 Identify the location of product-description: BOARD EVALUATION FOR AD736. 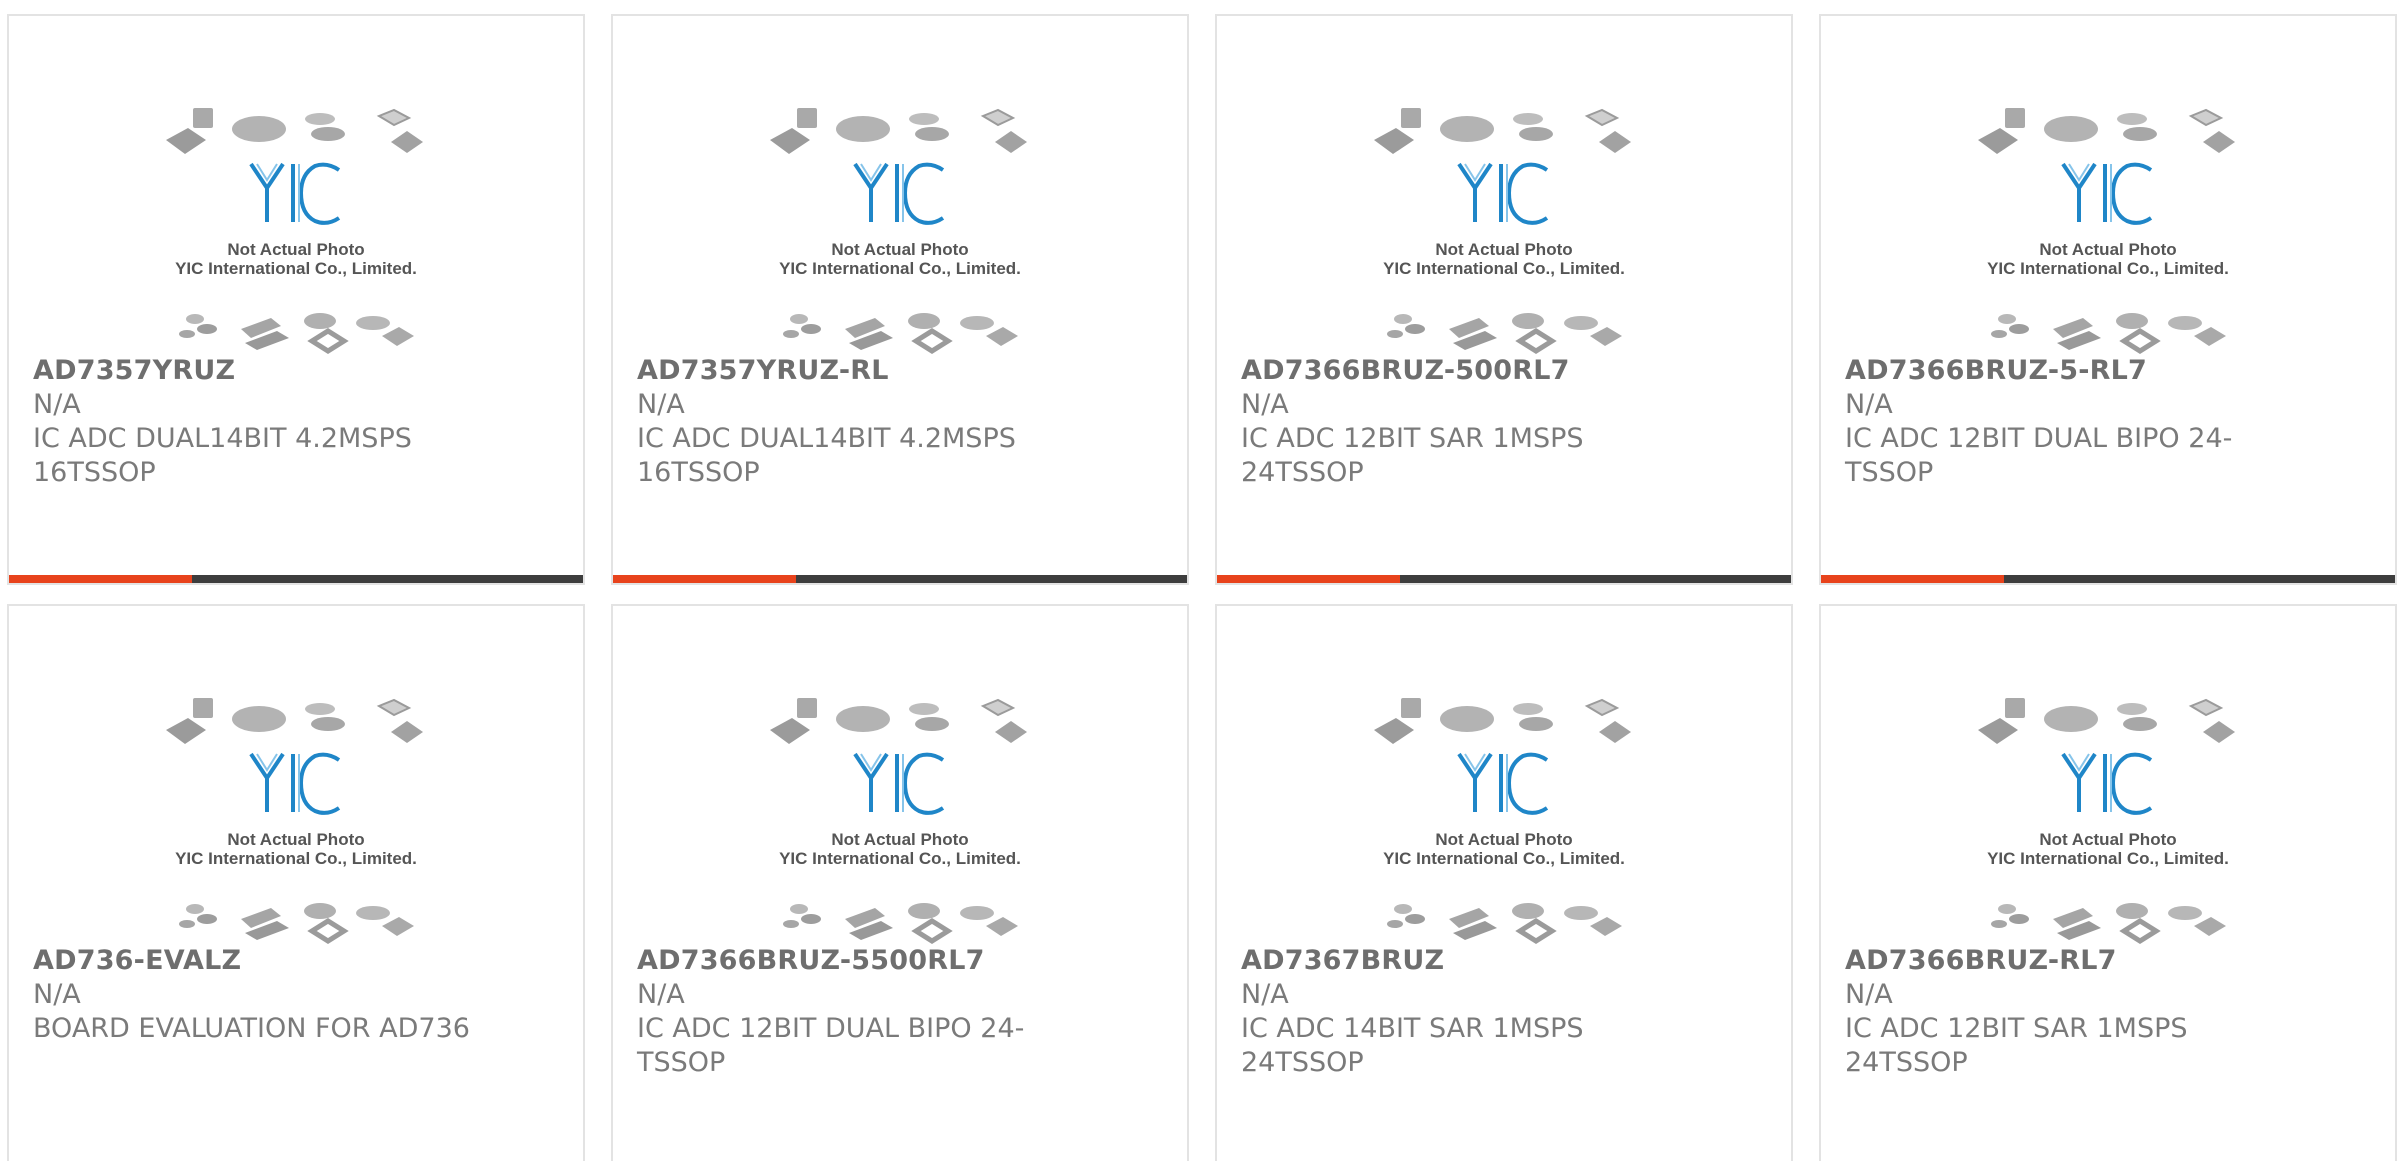
(251, 1028).